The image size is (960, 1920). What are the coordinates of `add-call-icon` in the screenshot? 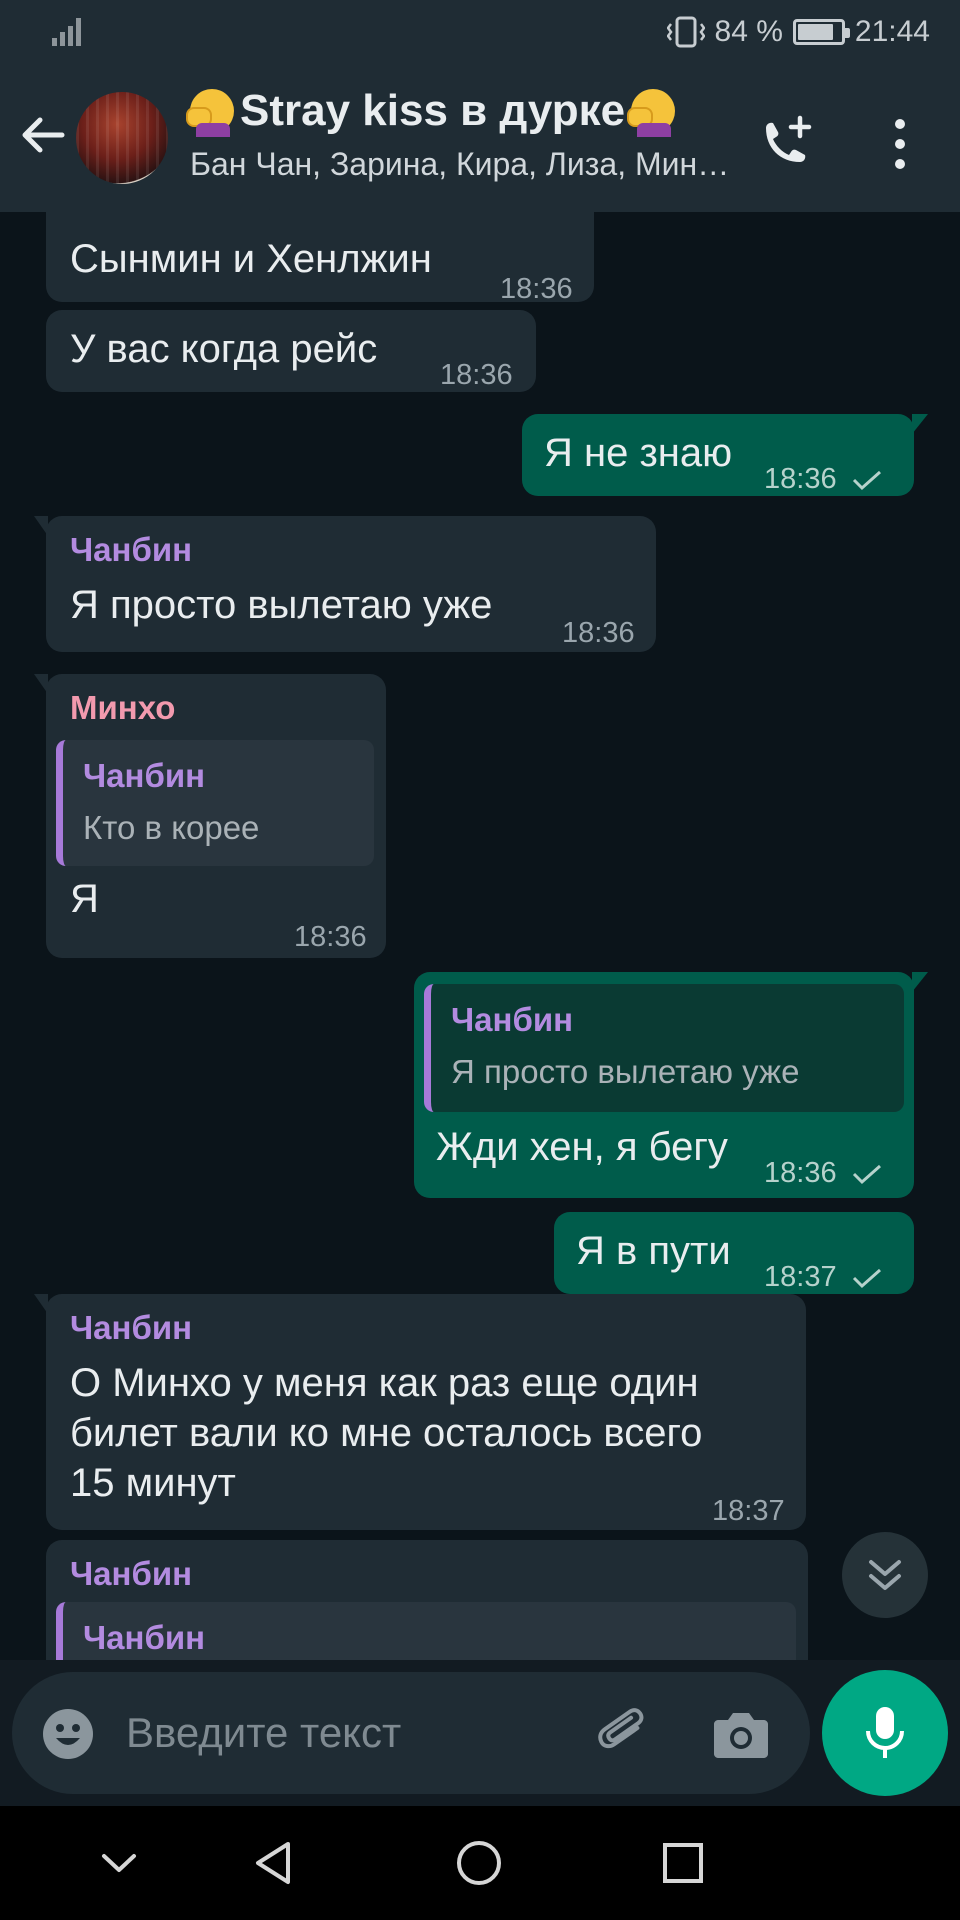 It's located at (786, 142).